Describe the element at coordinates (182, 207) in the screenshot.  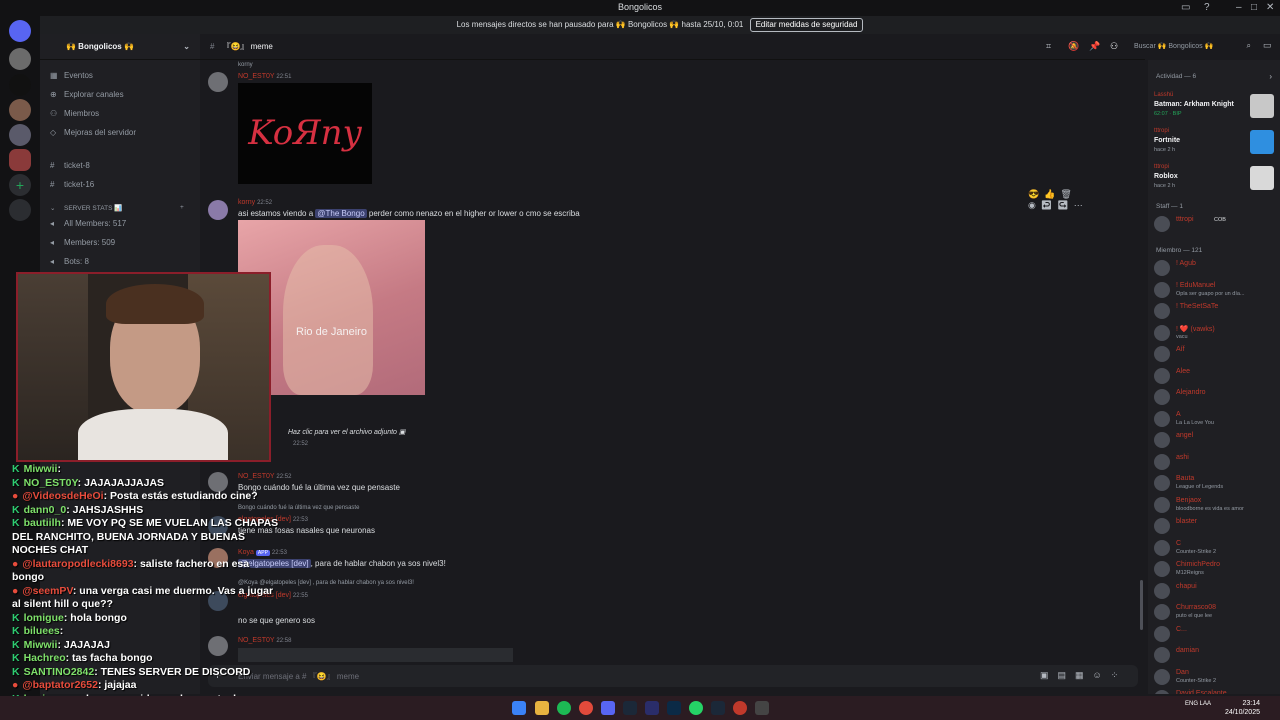
I see `add-channel-icon: +` at that location.